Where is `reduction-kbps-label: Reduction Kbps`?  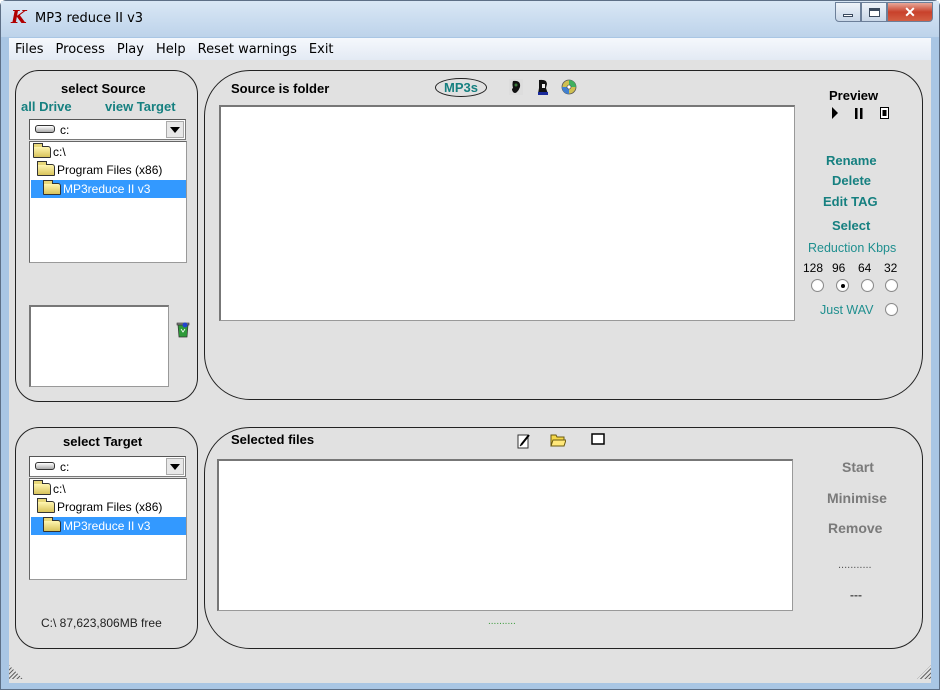 reduction-kbps-label: Reduction Kbps is located at coordinates (852, 248).